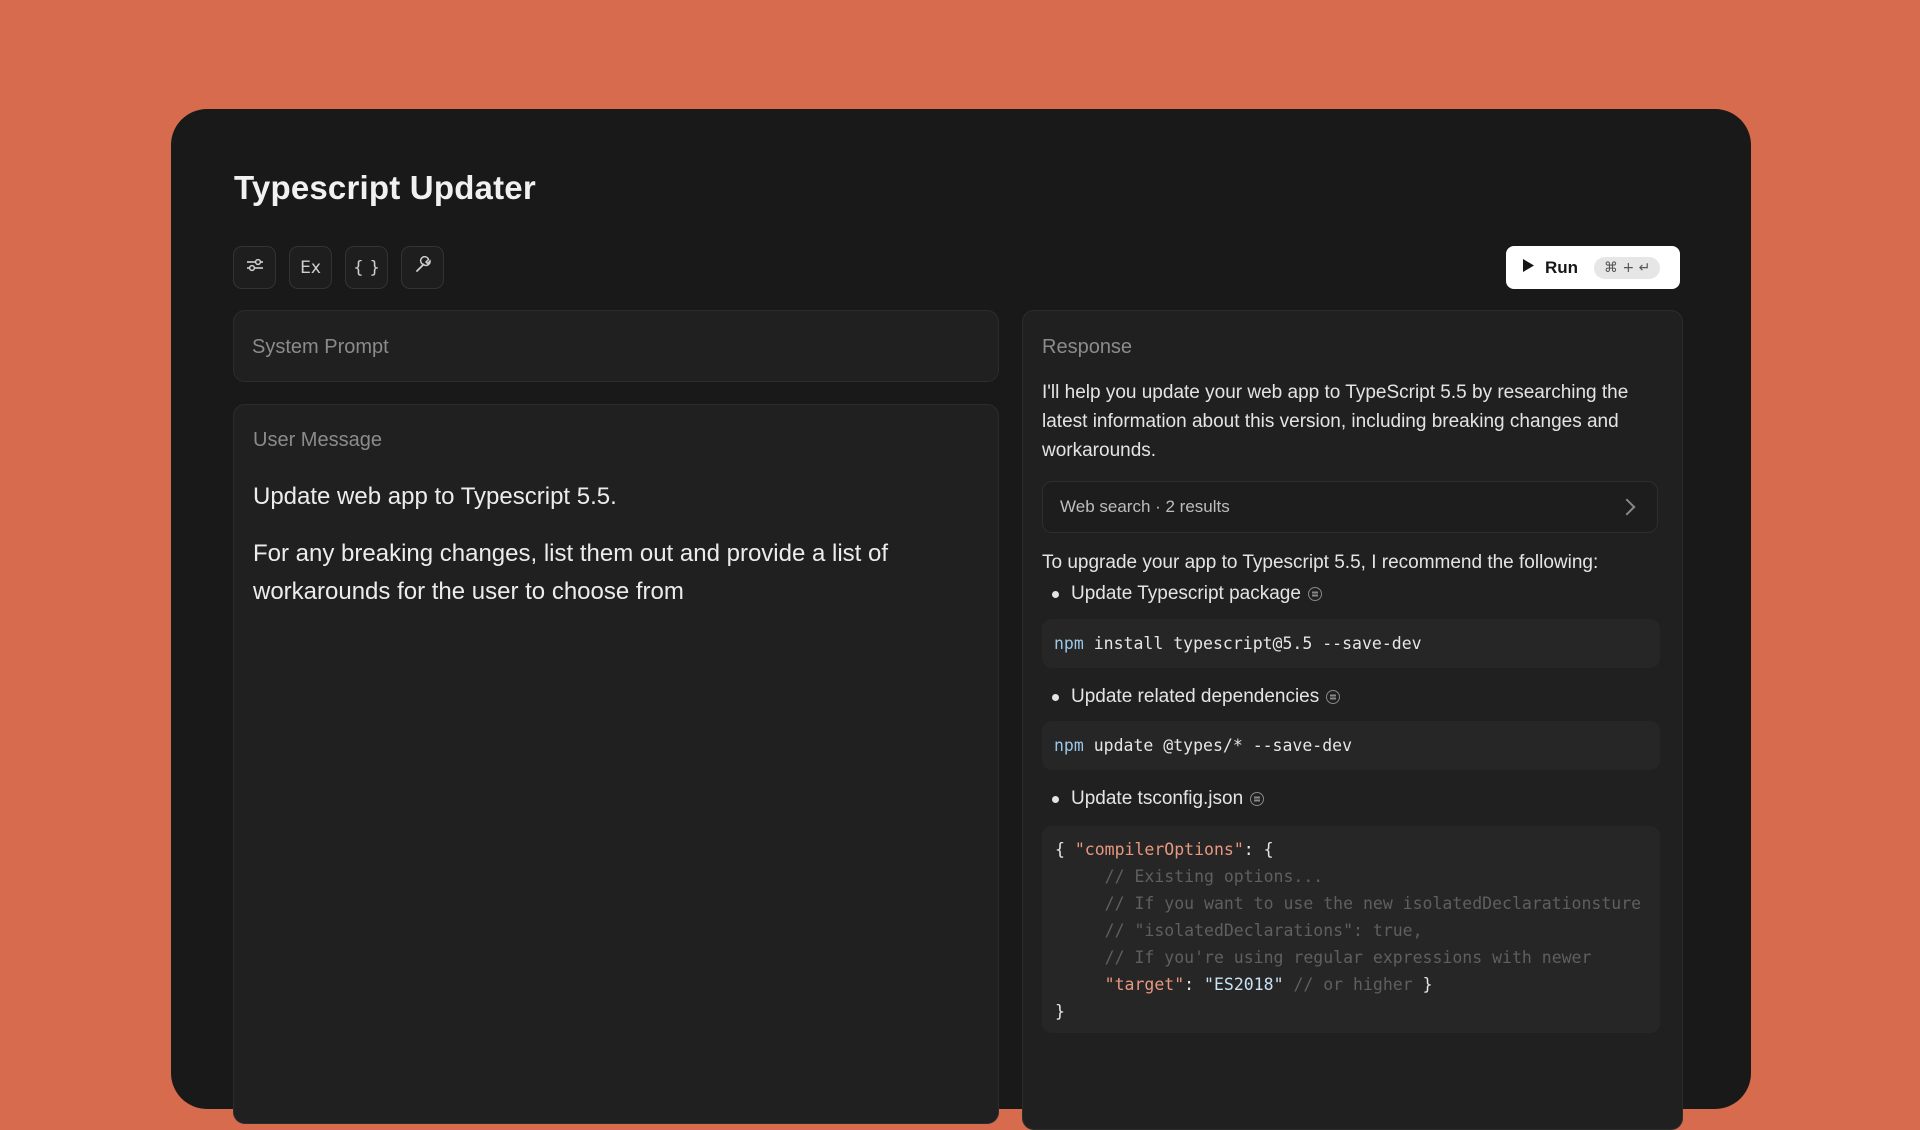 This screenshot has height=1130, width=1920. What do you see at coordinates (1528, 268) in the screenshot?
I see `play-icon` at bounding box center [1528, 268].